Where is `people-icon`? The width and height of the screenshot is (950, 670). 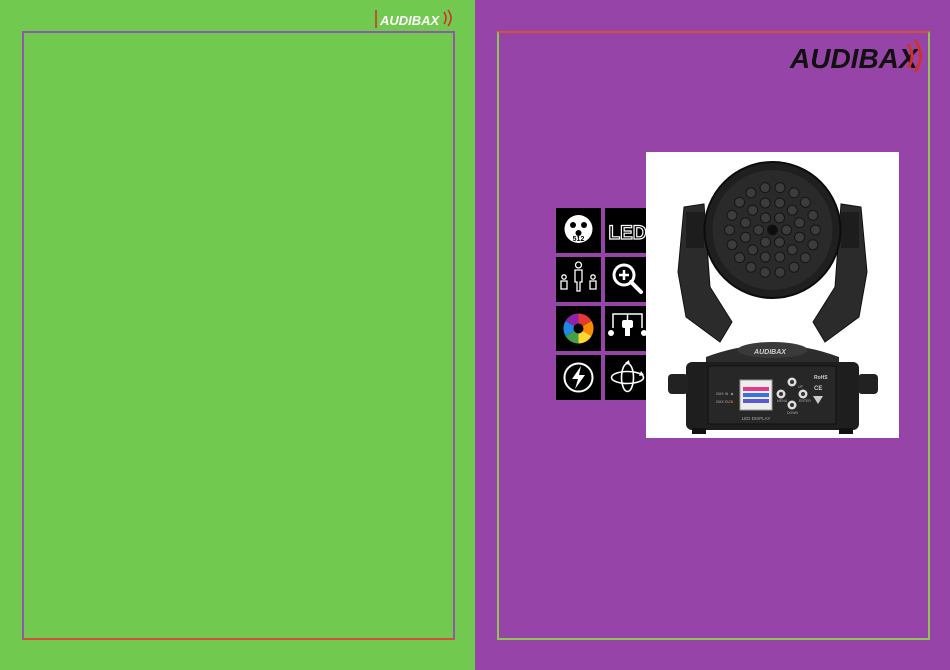
people-icon is located at coordinates (578, 279).